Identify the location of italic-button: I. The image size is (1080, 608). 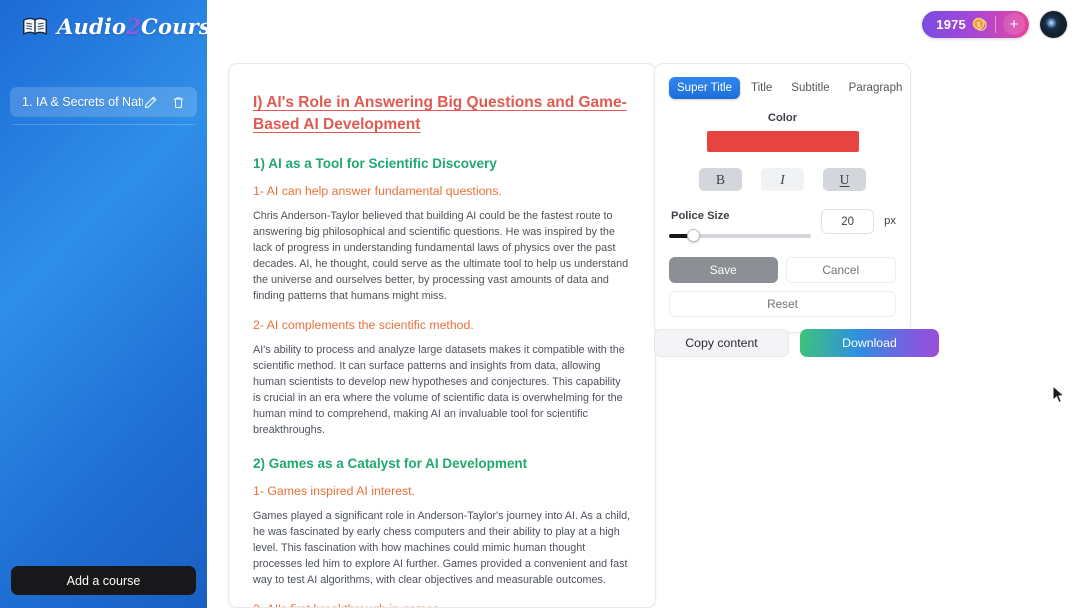
(782, 179).